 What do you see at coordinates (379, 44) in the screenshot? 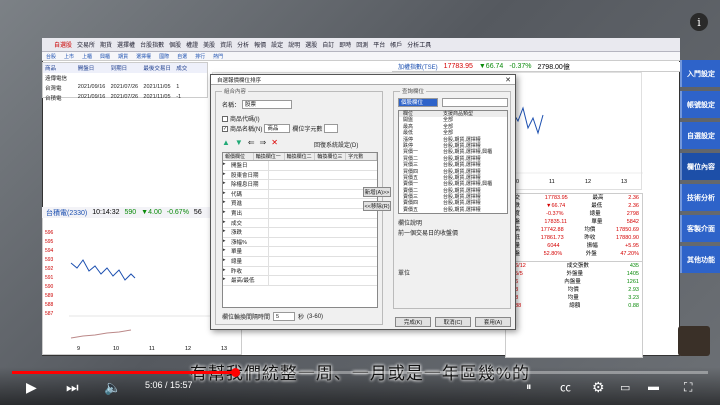
I see `toolbar-item: 平台` at bounding box center [379, 44].